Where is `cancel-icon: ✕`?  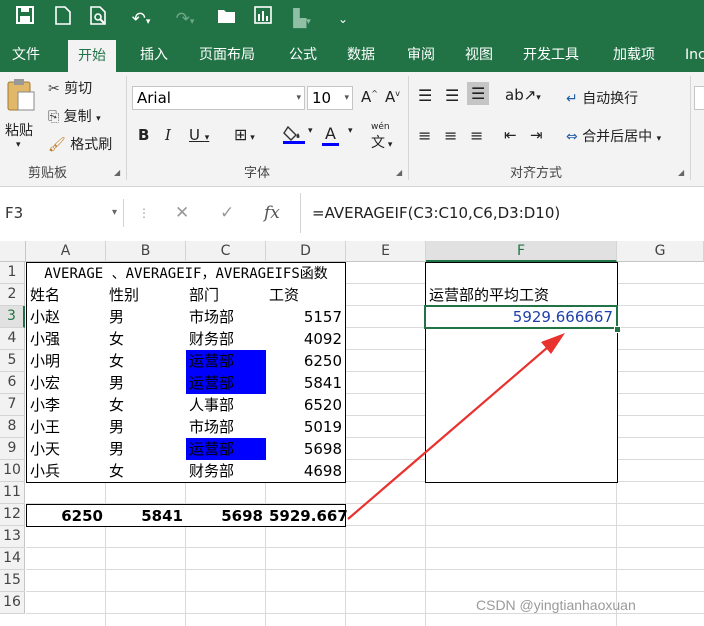 cancel-icon: ✕ is located at coordinates (182, 213).